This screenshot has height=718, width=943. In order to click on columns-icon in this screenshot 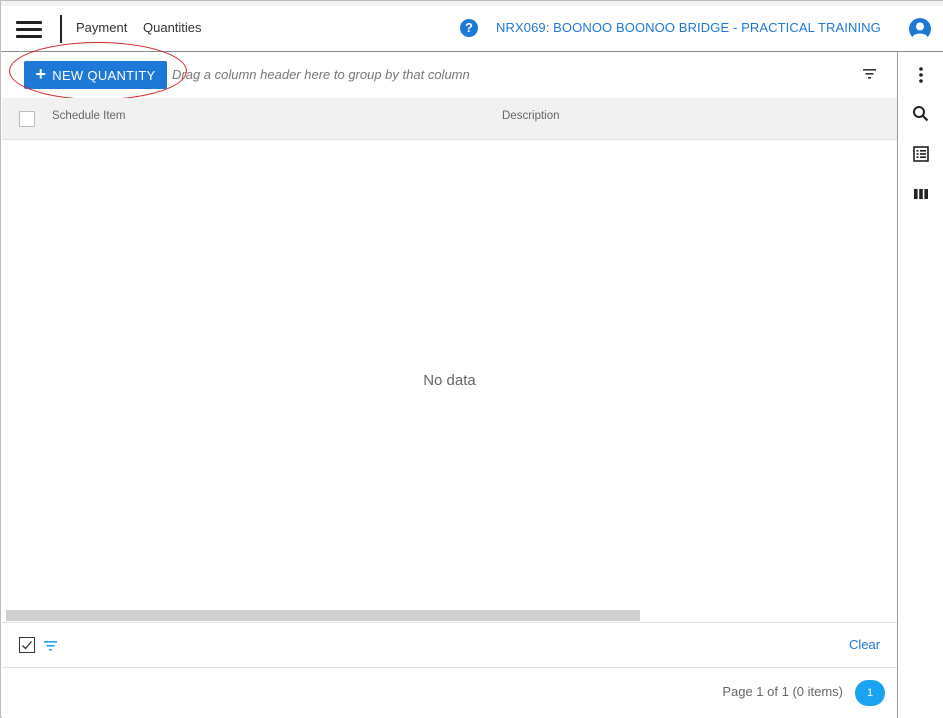, I will do `click(921, 194)`.